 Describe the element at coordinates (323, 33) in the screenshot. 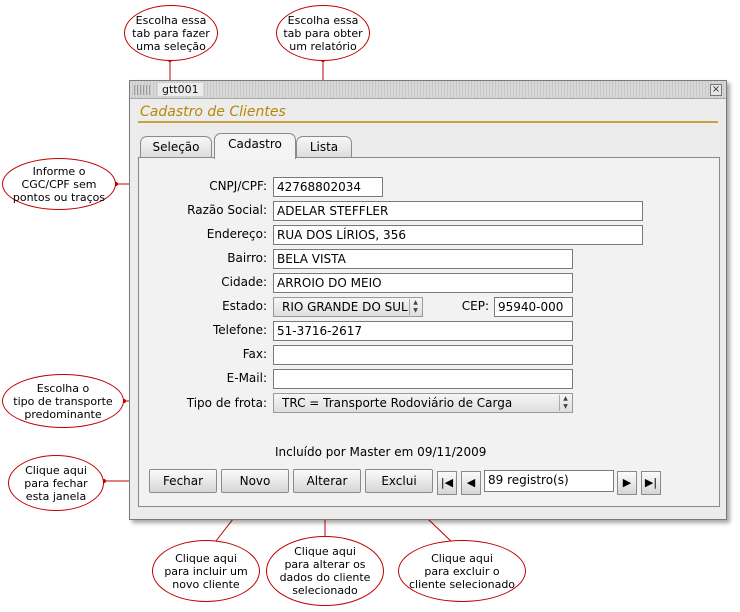

I see `callout-relatorio: Escolha essa tab para obter um relatório` at that location.